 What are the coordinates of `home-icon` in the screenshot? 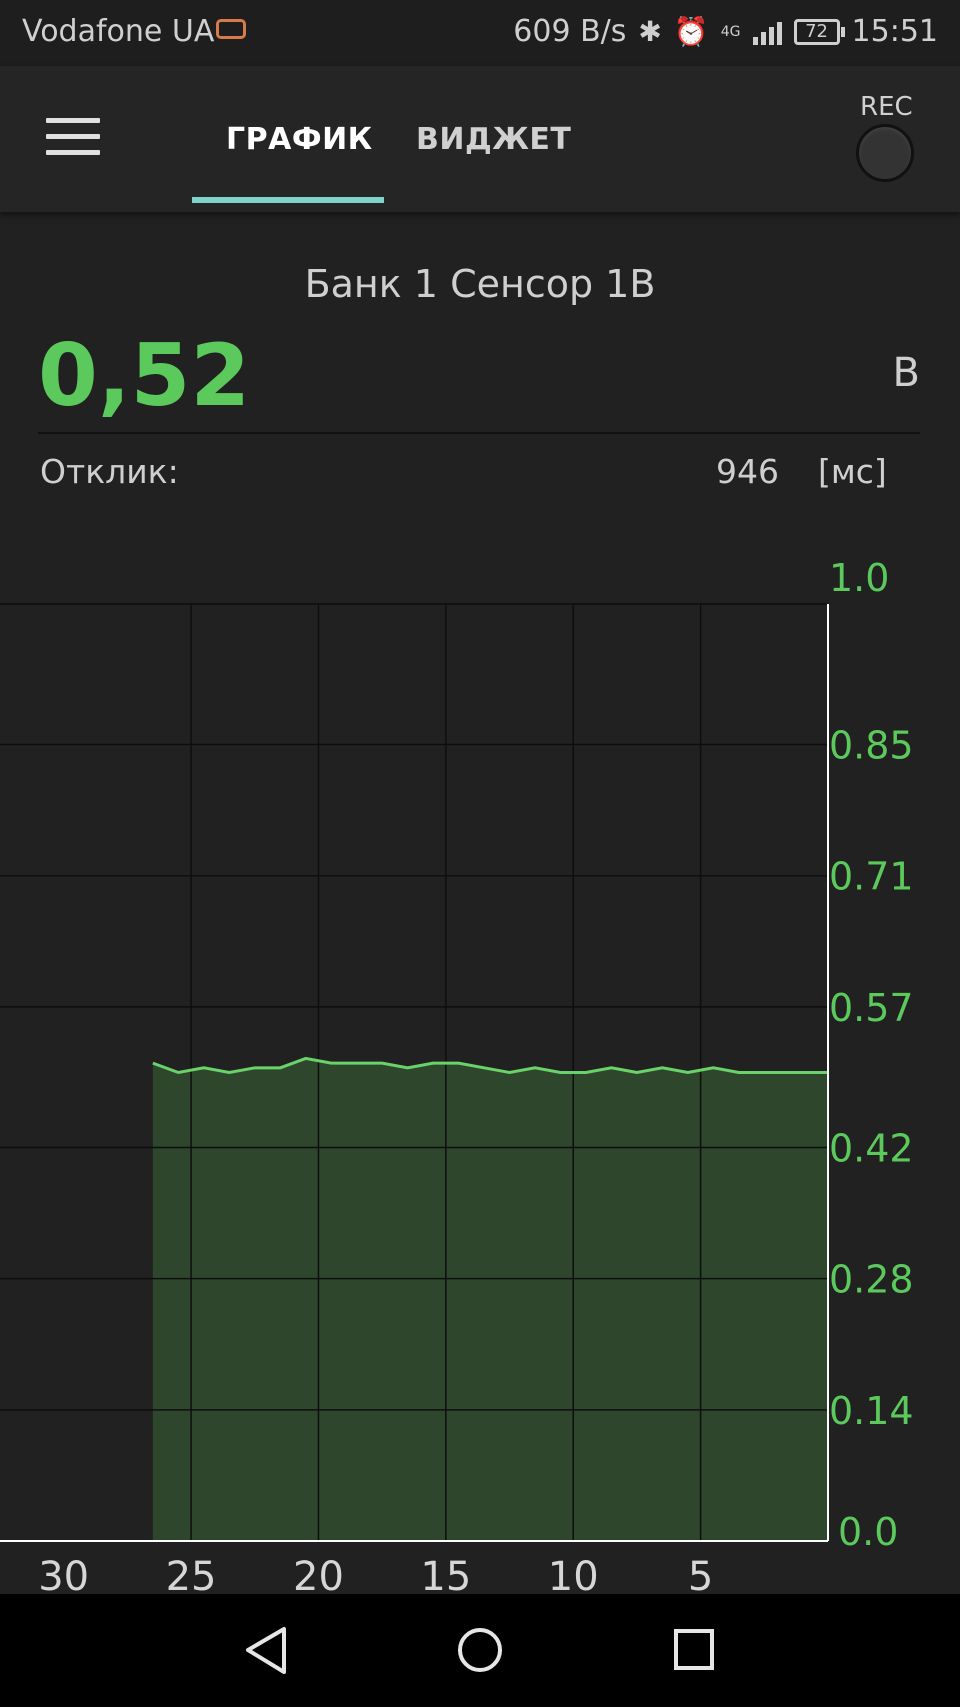 It's located at (480, 1650).